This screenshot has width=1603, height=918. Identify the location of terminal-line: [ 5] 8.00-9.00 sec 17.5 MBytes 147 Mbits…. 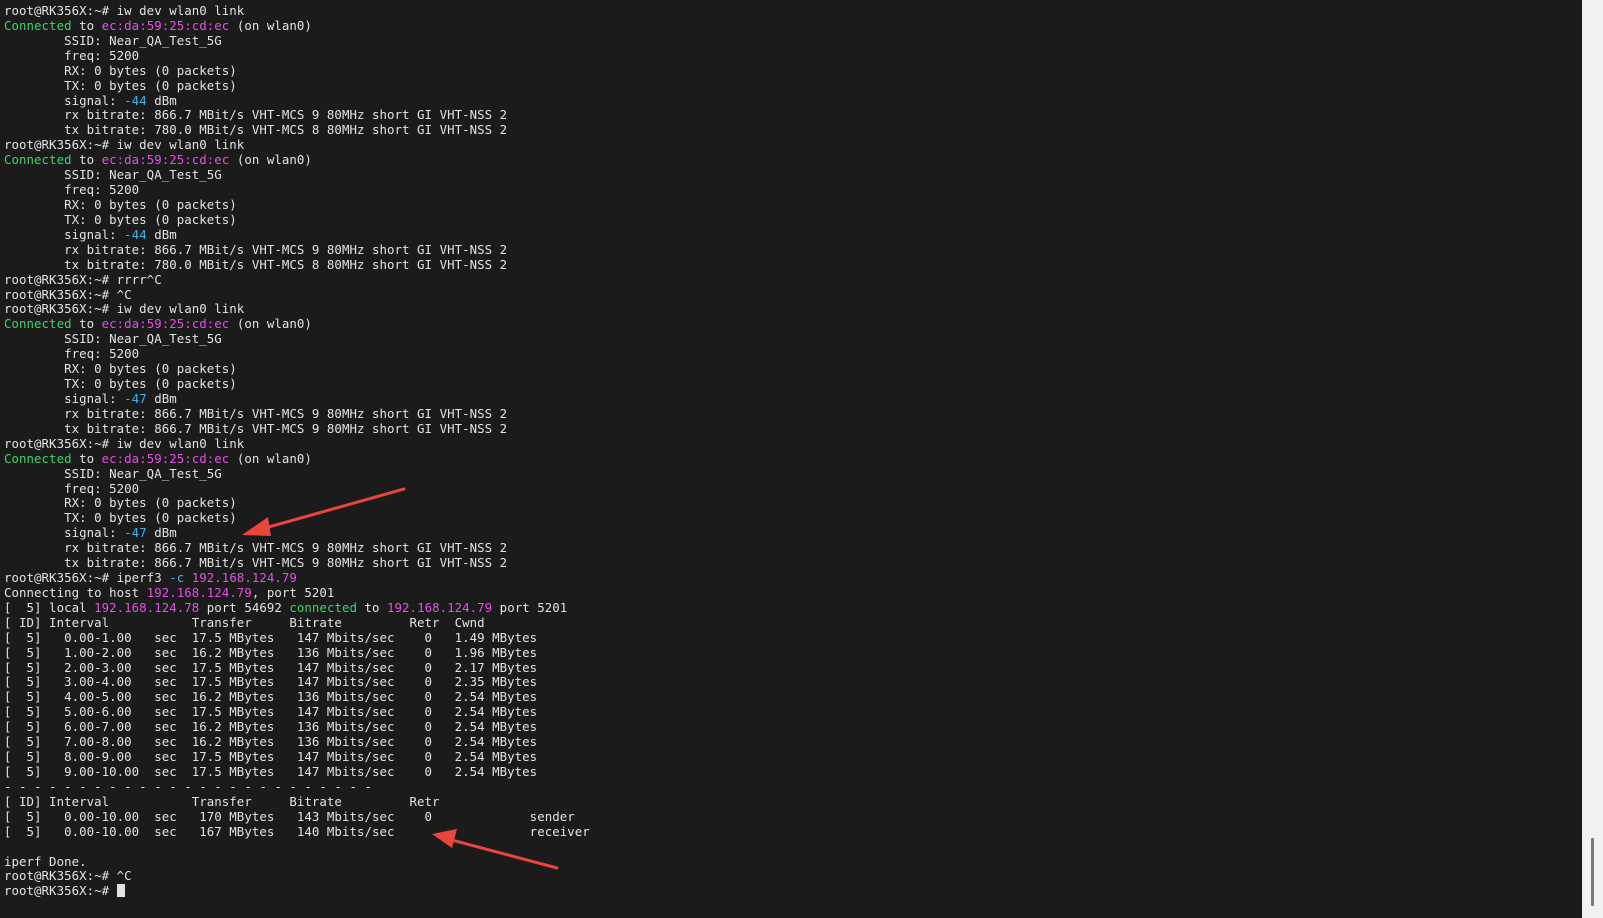
(297, 757).